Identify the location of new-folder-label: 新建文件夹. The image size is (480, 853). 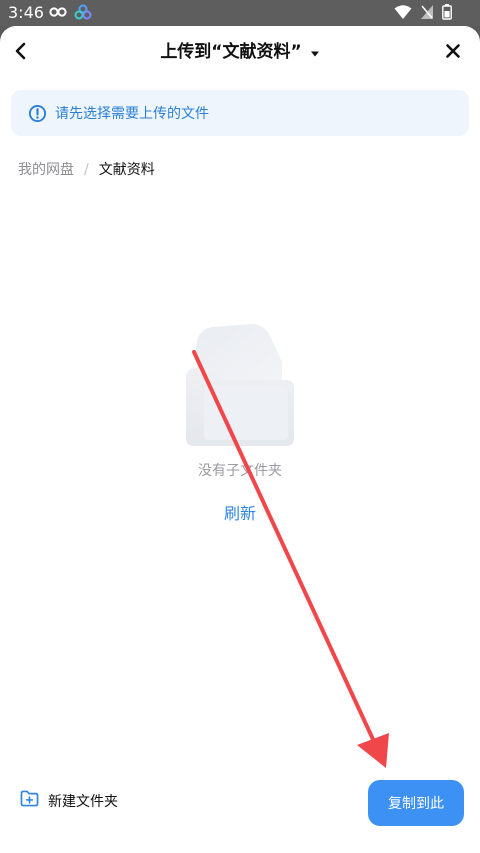
(83, 801).